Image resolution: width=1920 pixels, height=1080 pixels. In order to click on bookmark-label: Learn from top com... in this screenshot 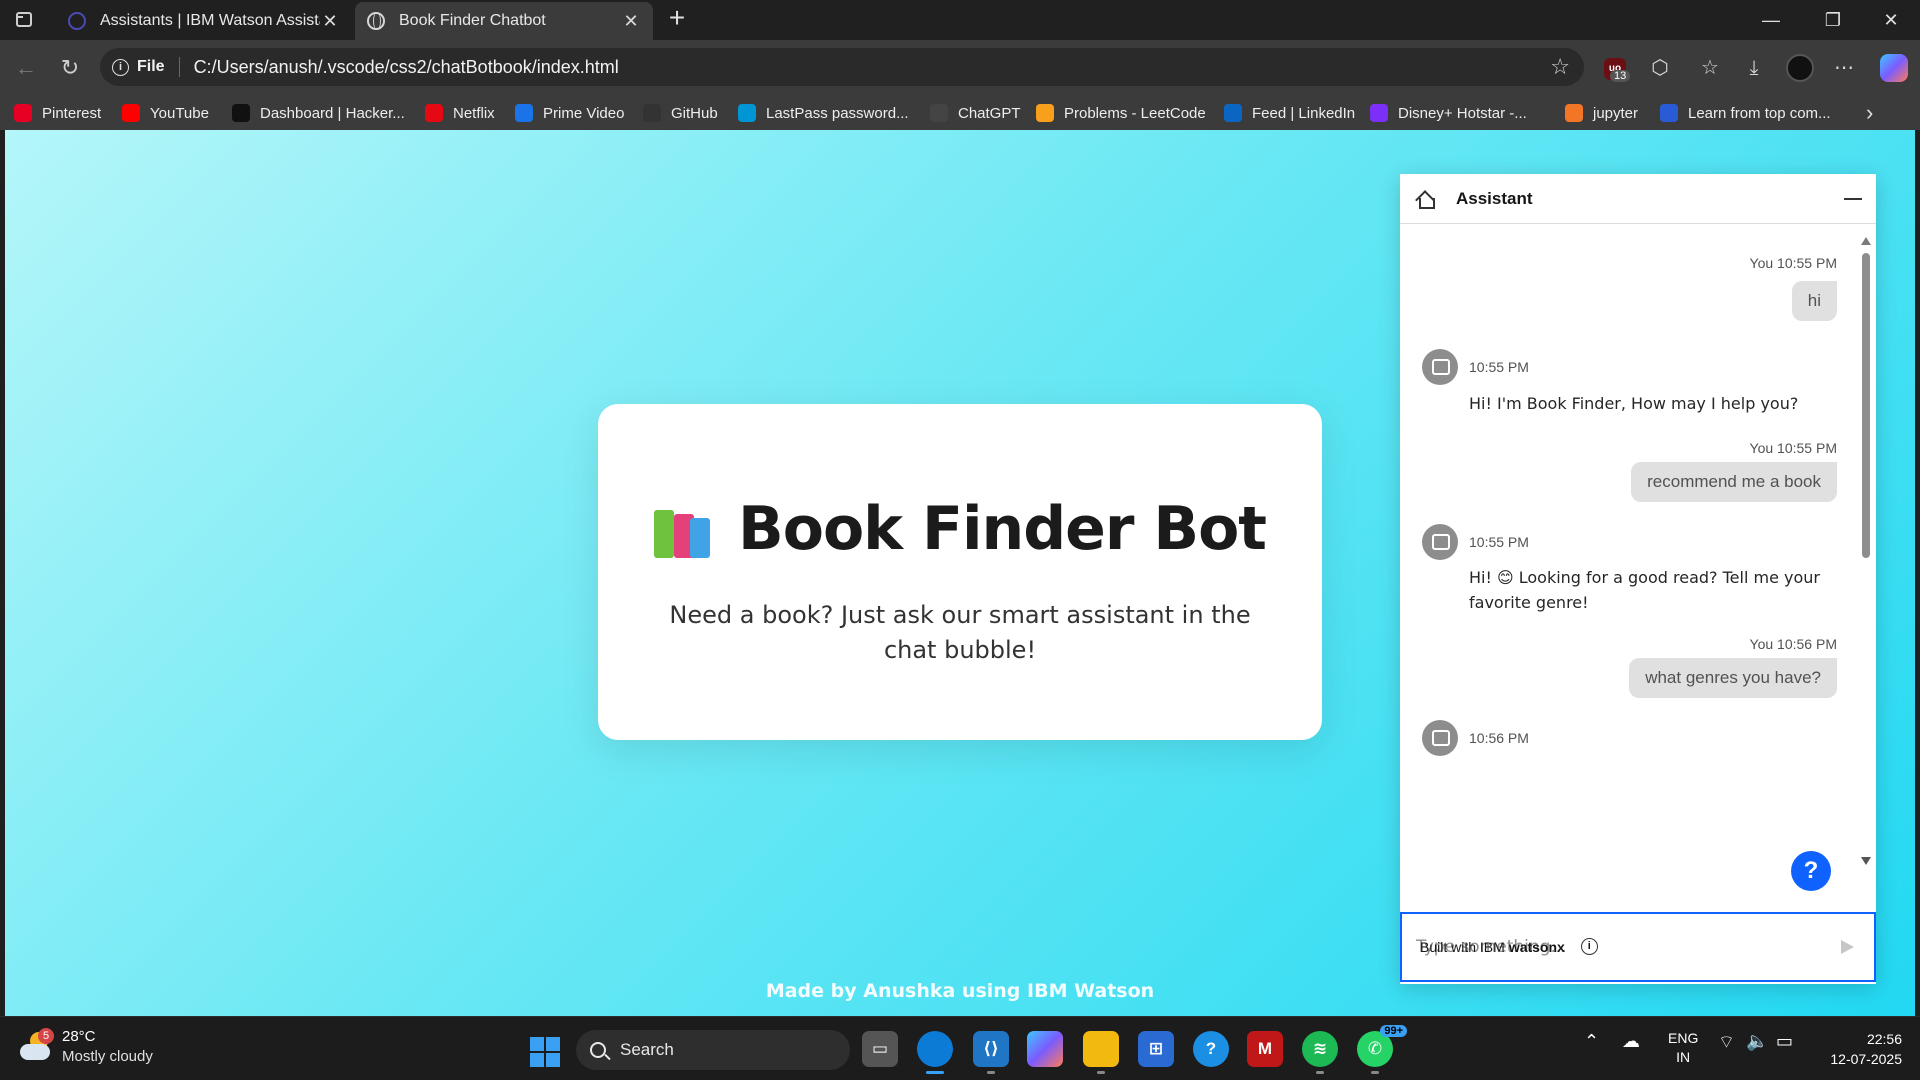, I will do `click(1759, 113)`.